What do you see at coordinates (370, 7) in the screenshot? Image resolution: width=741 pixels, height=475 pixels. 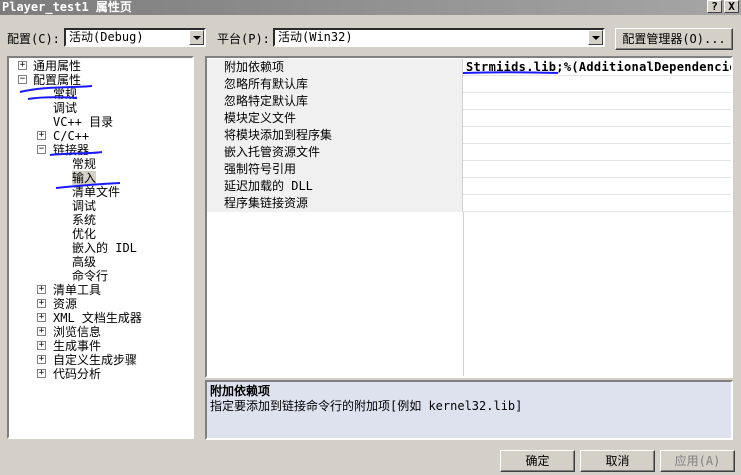 I see `window-title-bar: Player_test1 属性页` at bounding box center [370, 7].